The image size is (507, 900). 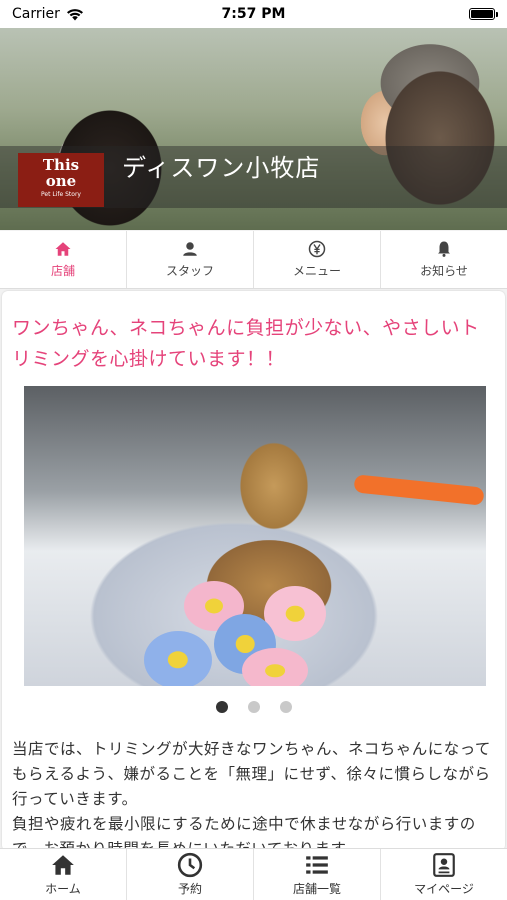 What do you see at coordinates (63, 259) in the screenshot?
I see `tab-shop: 店舗` at bounding box center [63, 259].